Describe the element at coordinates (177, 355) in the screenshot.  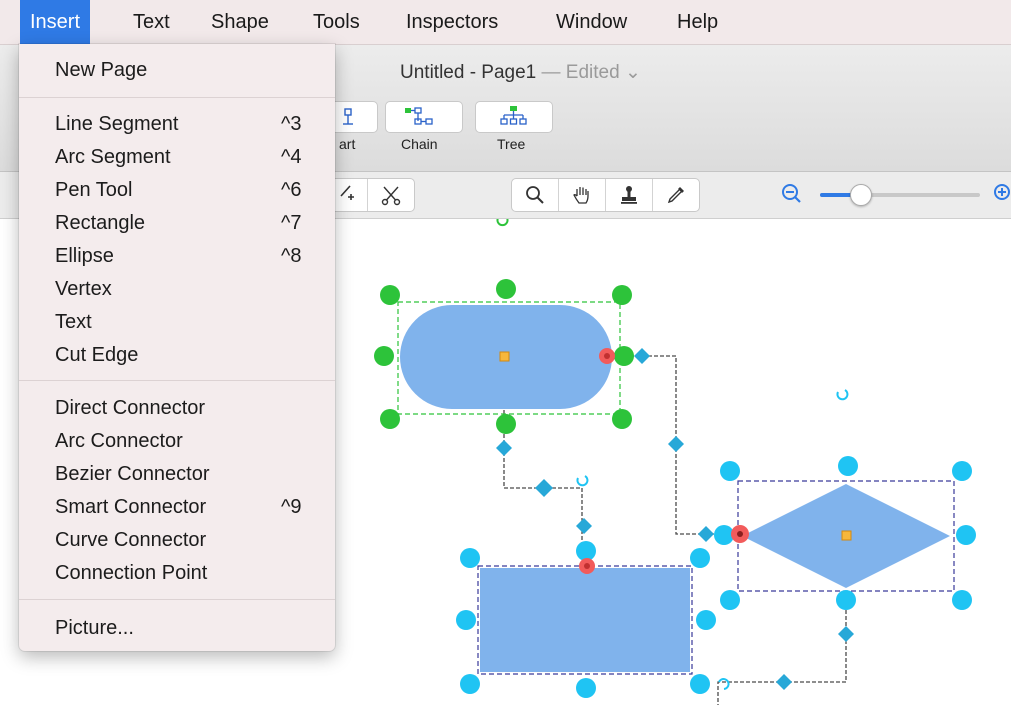
I see `menu-item-cut-edge: Cut Edge` at that location.